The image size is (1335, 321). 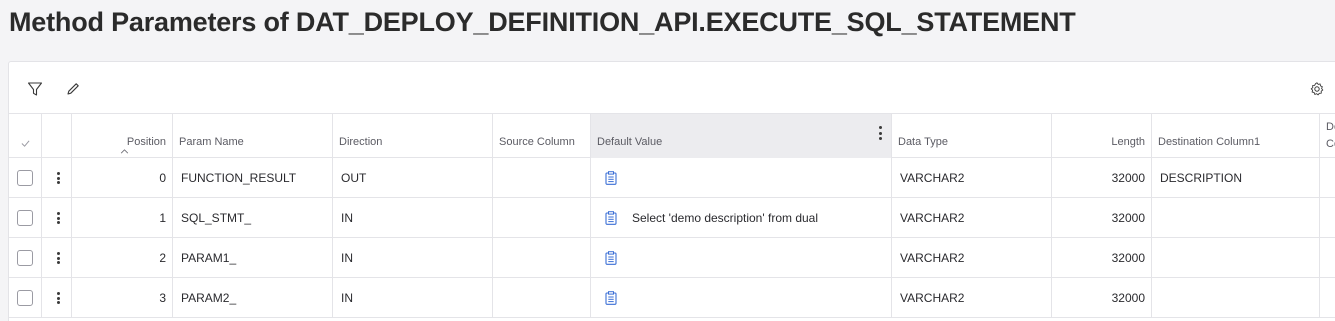 What do you see at coordinates (1330, 127) in the screenshot?
I see `header-next-column-line1: De` at bounding box center [1330, 127].